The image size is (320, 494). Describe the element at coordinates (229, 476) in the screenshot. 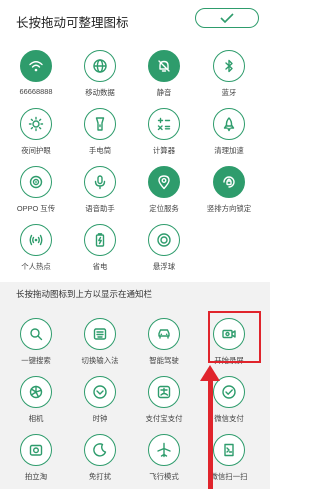

I see `tile-label: 微信扫一扫` at that location.